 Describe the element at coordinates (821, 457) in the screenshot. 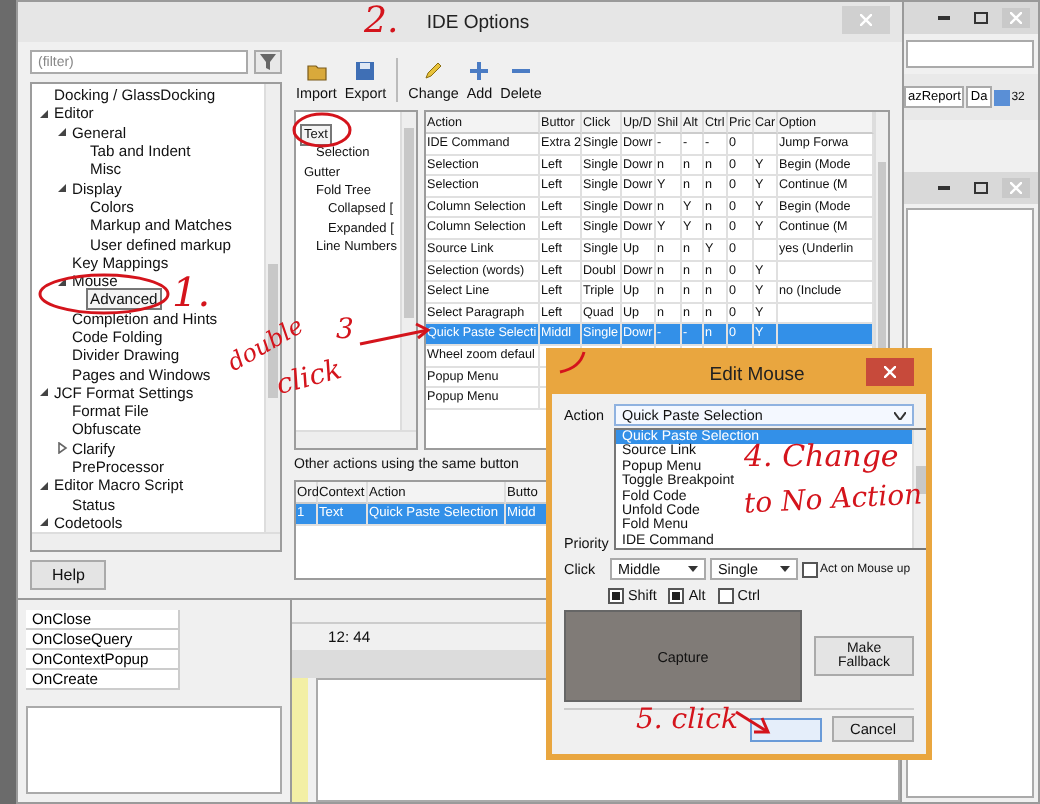

I see `handwritten-note: 4. Change` at that location.